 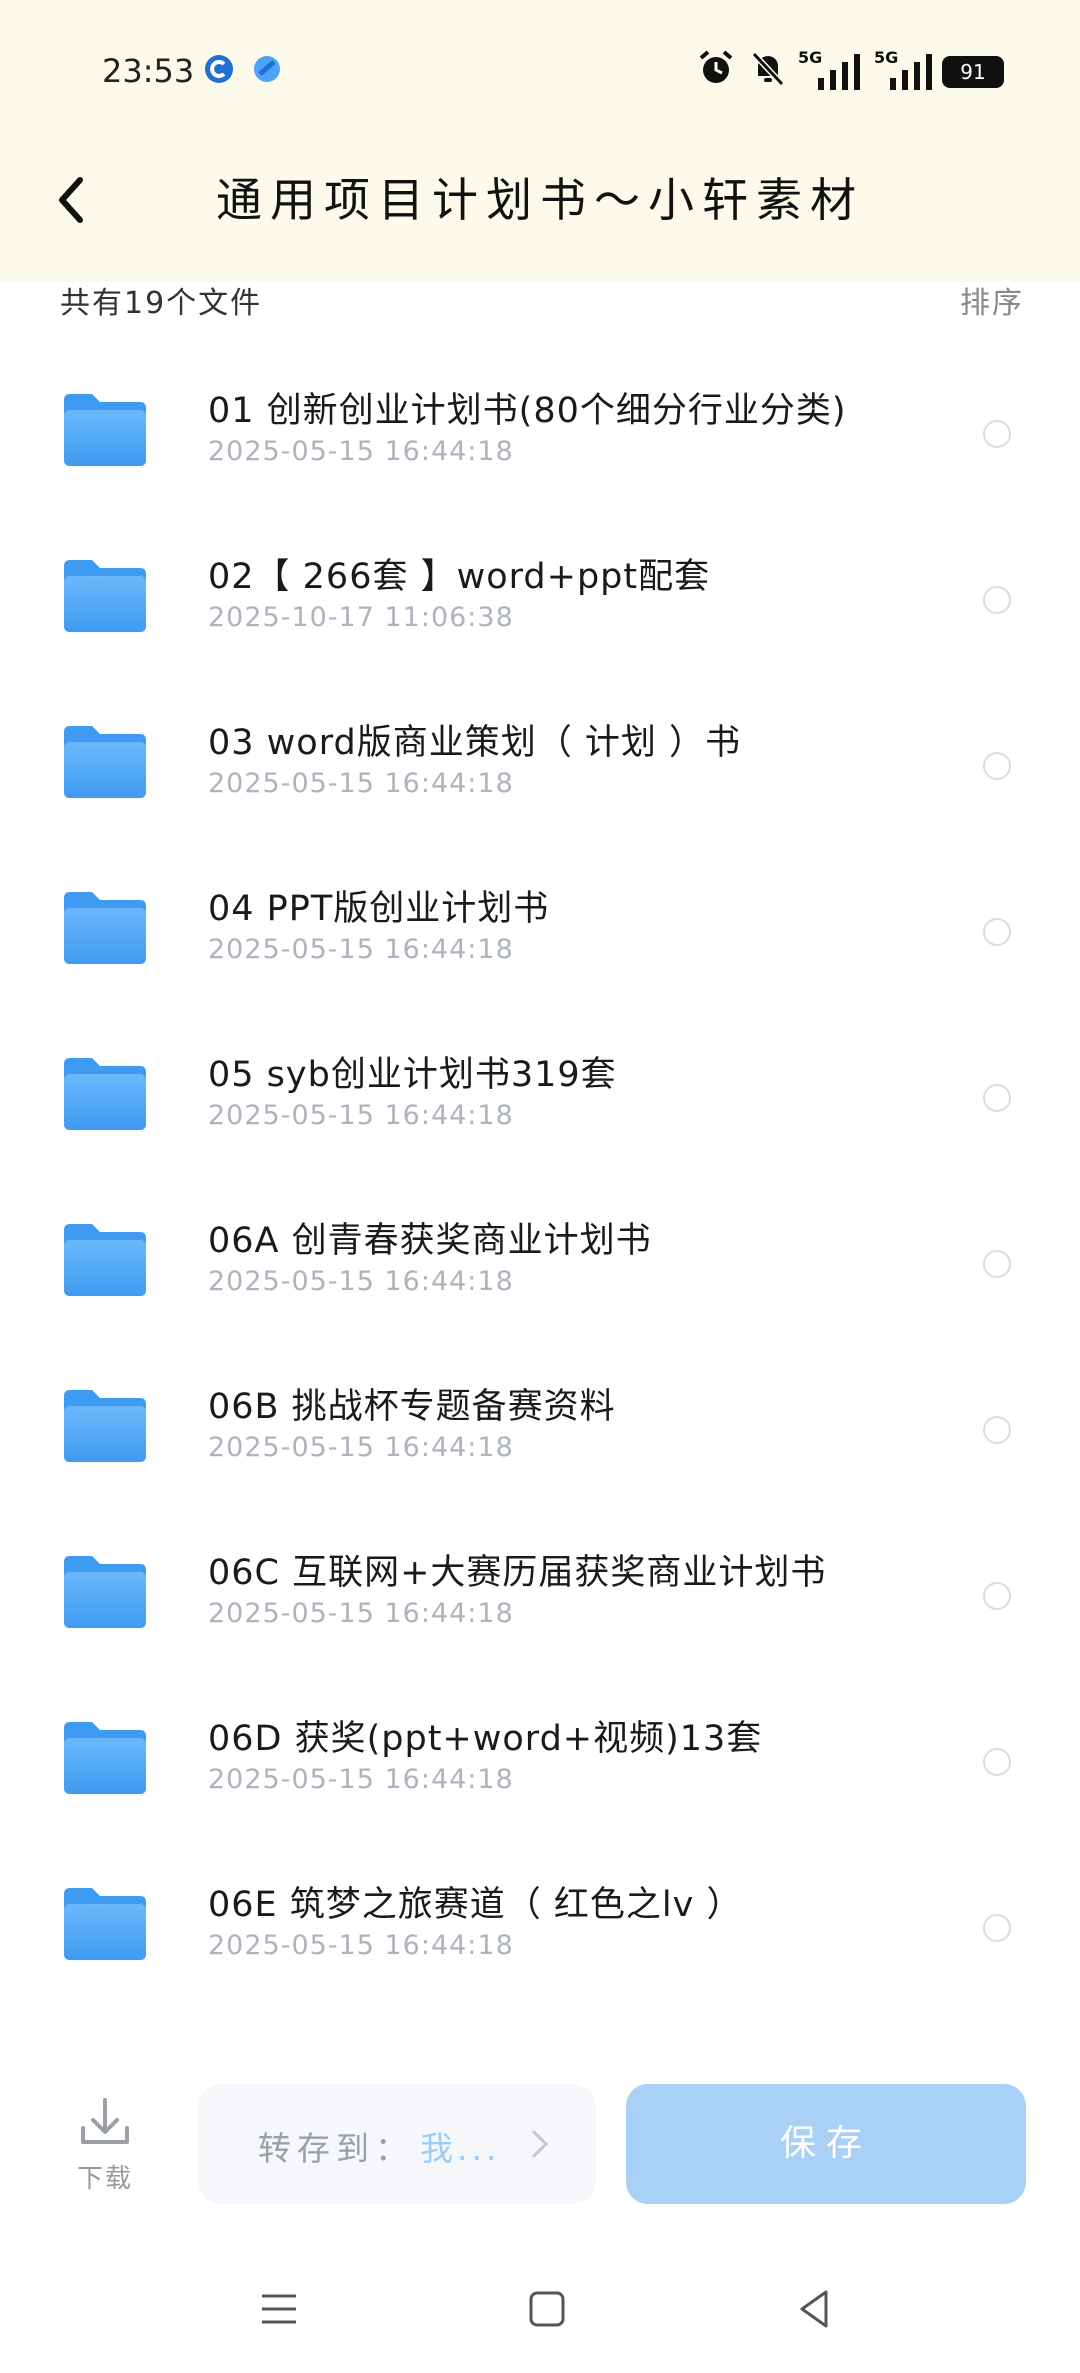 I want to click on file-list-item: 06A 创青春获奖商业计划书 2025-05-15 16:44:18, so click(x=540, y=1243).